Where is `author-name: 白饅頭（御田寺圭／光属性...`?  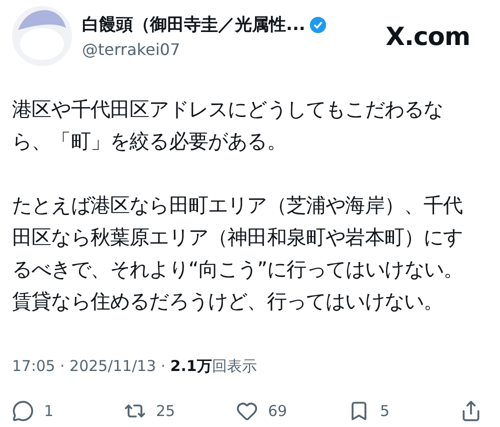 author-name: 白饅頭（御田寺圭／光属性... is located at coordinates (194, 24).